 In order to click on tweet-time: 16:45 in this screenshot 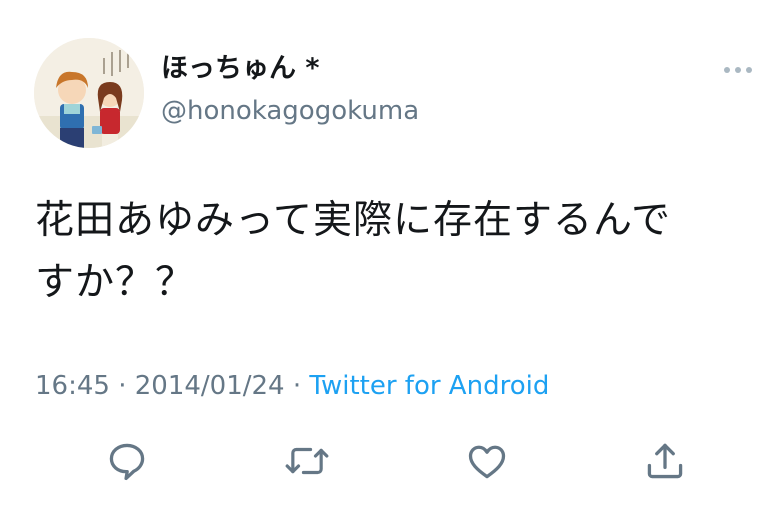, I will do `click(72, 386)`.